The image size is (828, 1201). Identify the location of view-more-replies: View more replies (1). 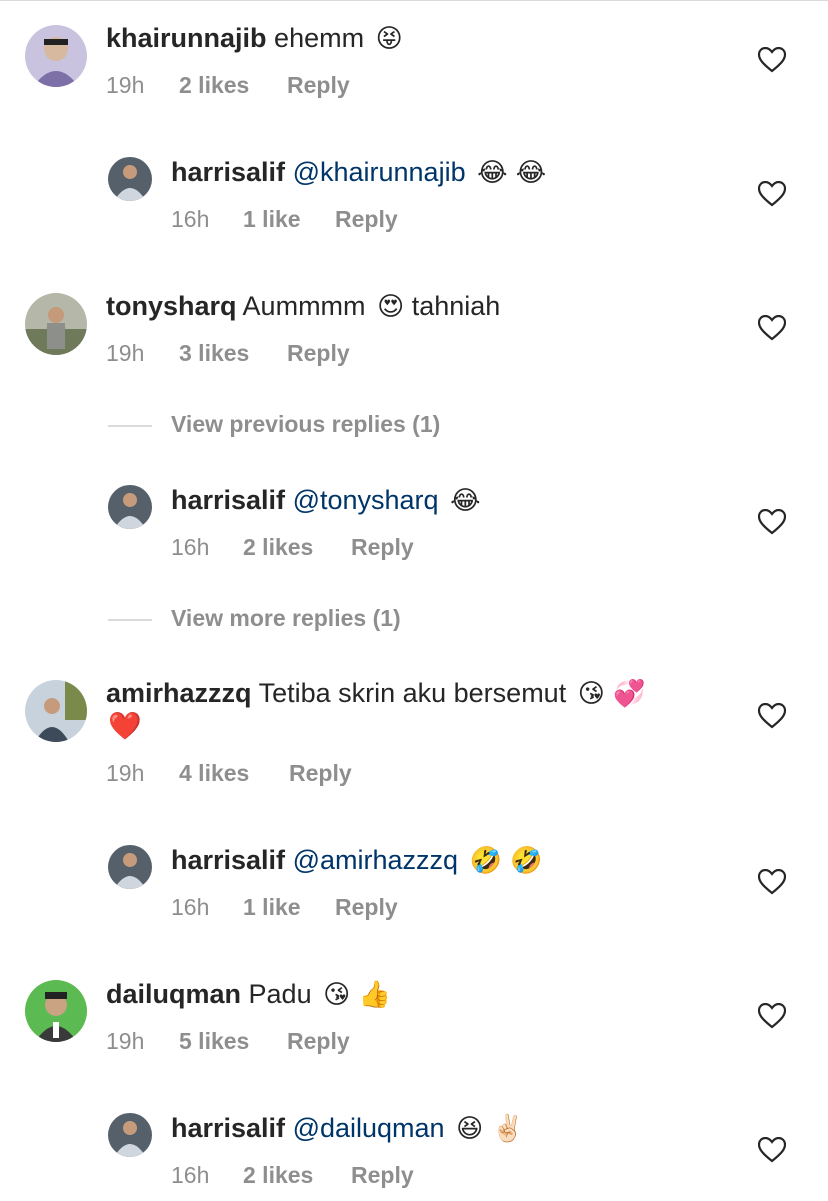
(286, 618).